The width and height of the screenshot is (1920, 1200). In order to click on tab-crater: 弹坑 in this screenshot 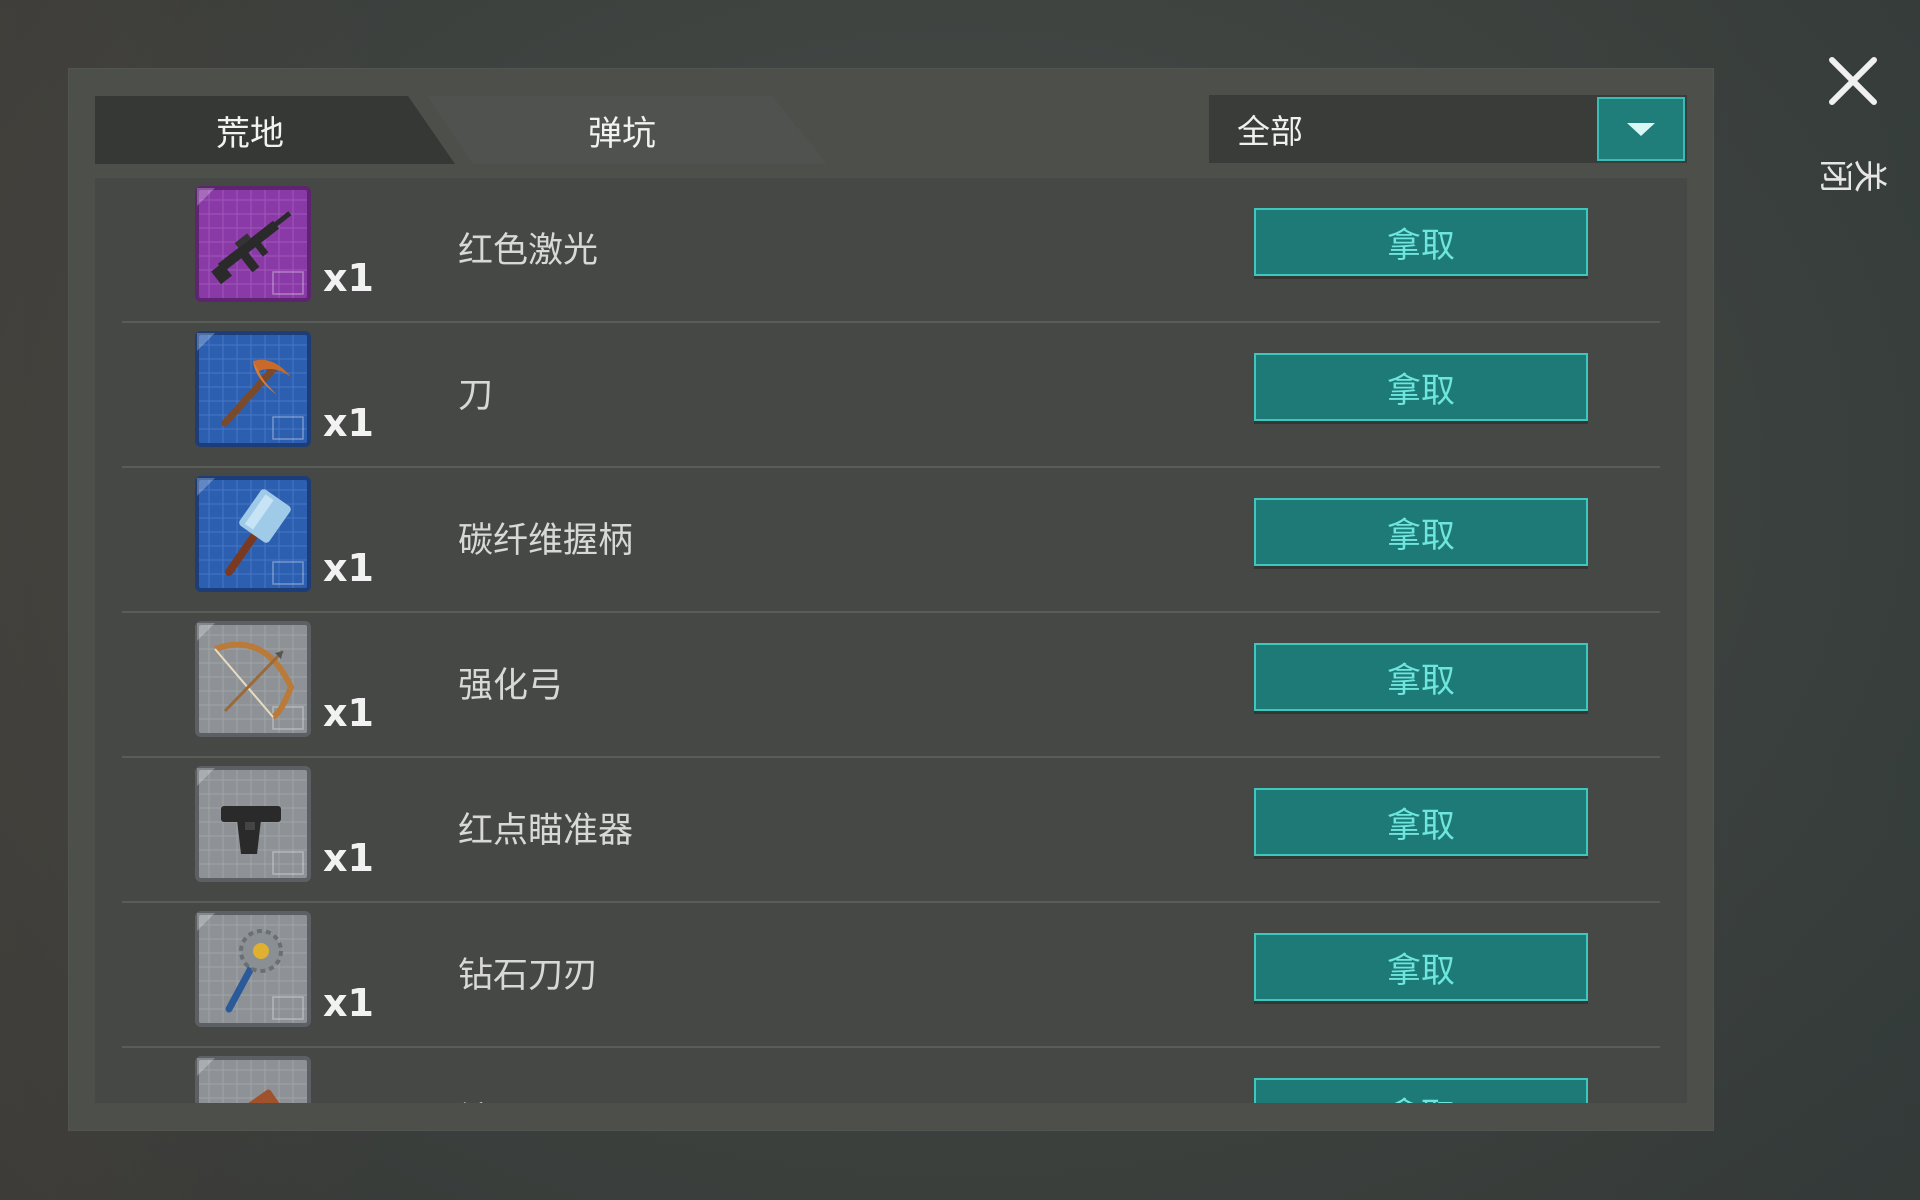, I will do `click(627, 130)`.